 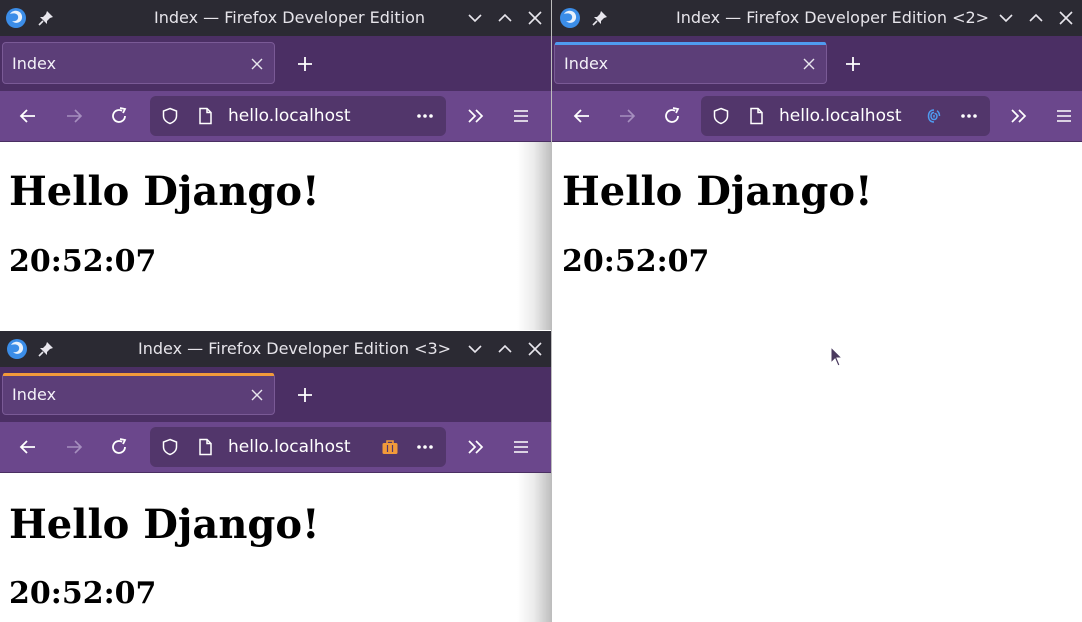 I want to click on title-bar: Index — Firefox Developer Edition <3>, so click(x=275, y=349).